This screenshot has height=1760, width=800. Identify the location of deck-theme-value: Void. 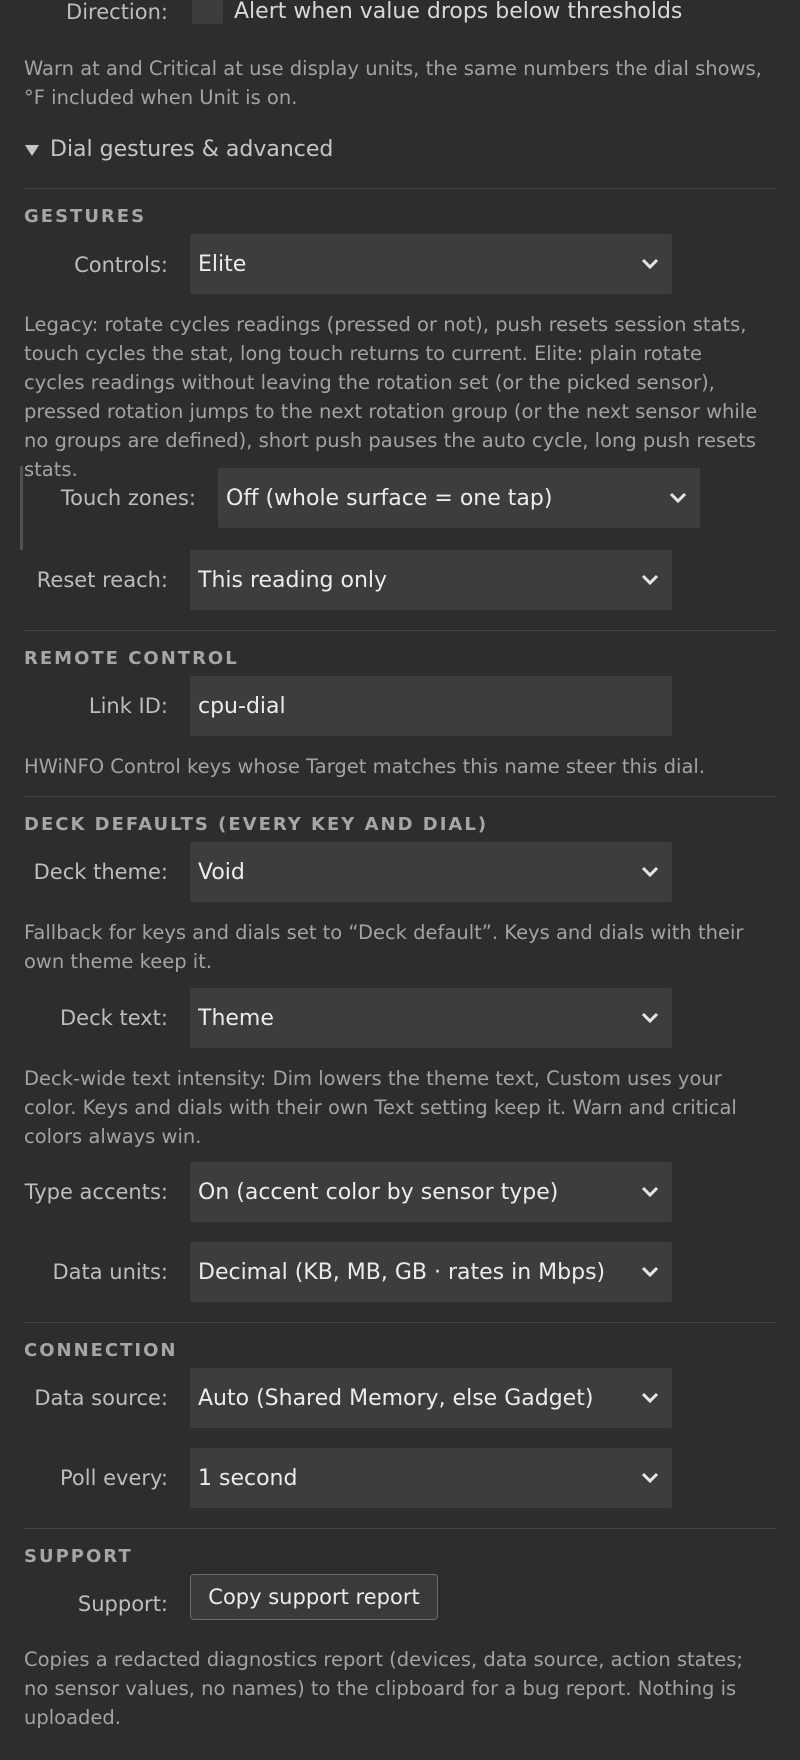
(221, 872).